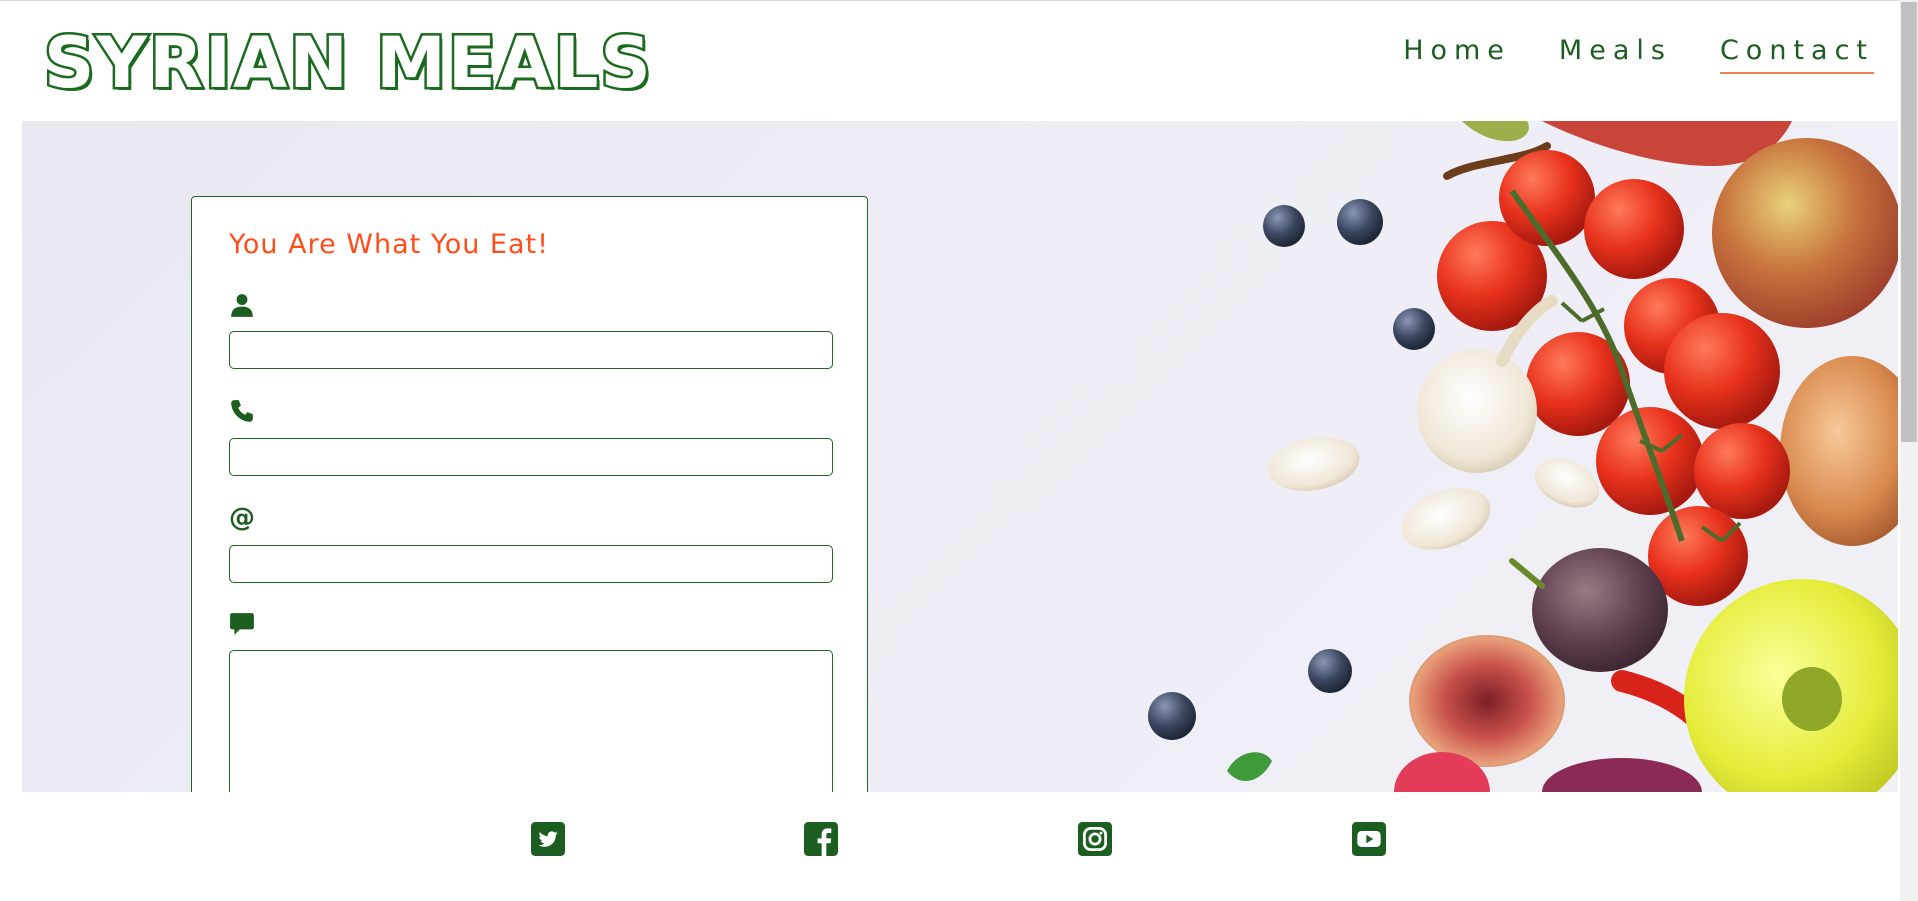 The width and height of the screenshot is (1918, 901). I want to click on form-title: You Are What You Eat!, so click(389, 244).